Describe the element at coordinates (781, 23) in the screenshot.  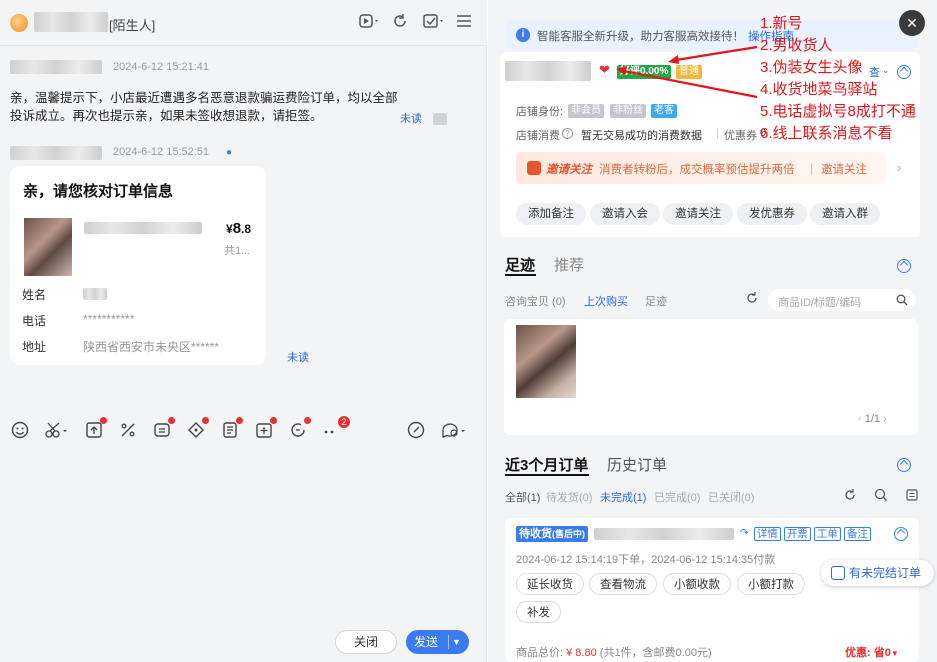
I see `annotation-1: 1.新号` at that location.